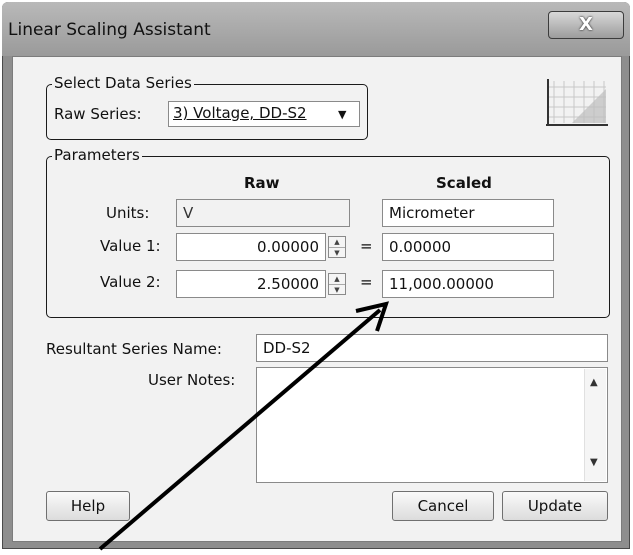 The image size is (633, 555). I want to click on value1-spinner: ▲ ▼, so click(337, 247).